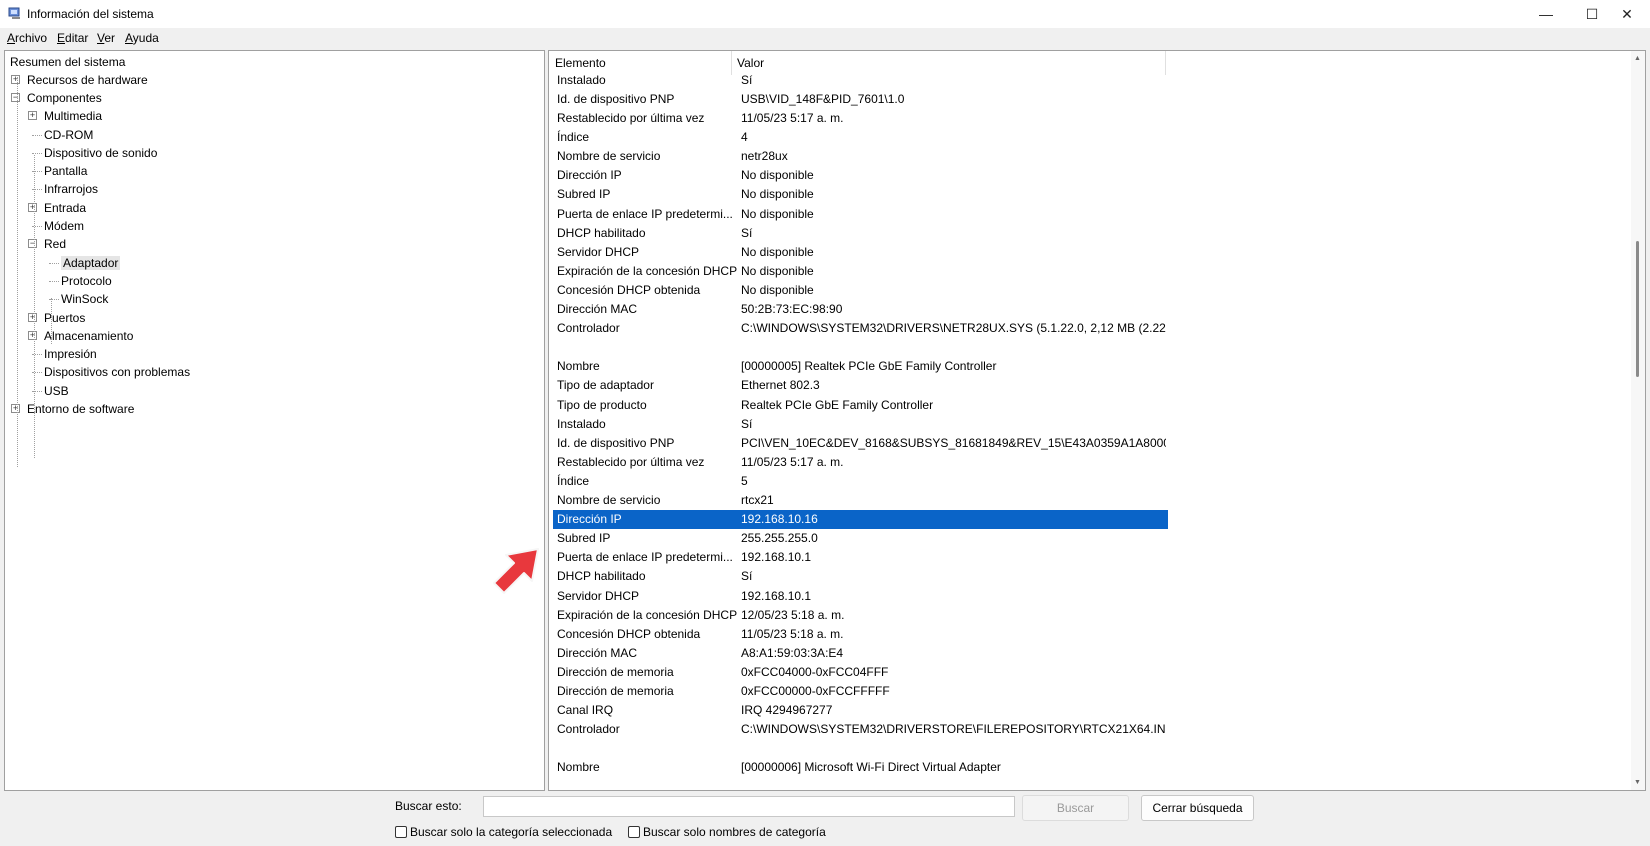 This screenshot has width=1650, height=846. What do you see at coordinates (580, 63) in the screenshot?
I see `column-header-elemento: Elemento` at bounding box center [580, 63].